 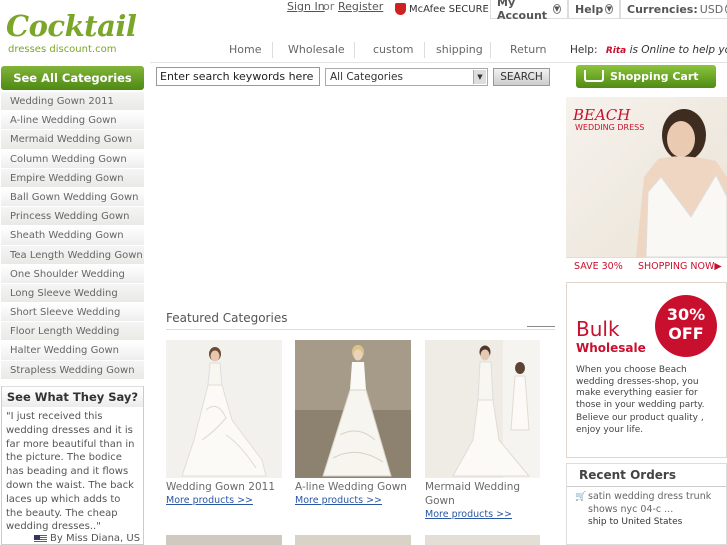 What do you see at coordinates (584, 50) in the screenshot?
I see `help-prefix: Help:` at bounding box center [584, 50].